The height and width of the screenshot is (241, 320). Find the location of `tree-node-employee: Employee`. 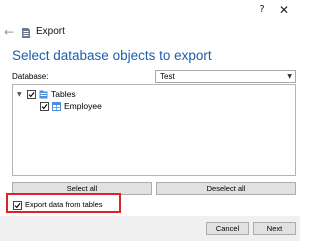

tree-node-employee: Employee is located at coordinates (71, 106).